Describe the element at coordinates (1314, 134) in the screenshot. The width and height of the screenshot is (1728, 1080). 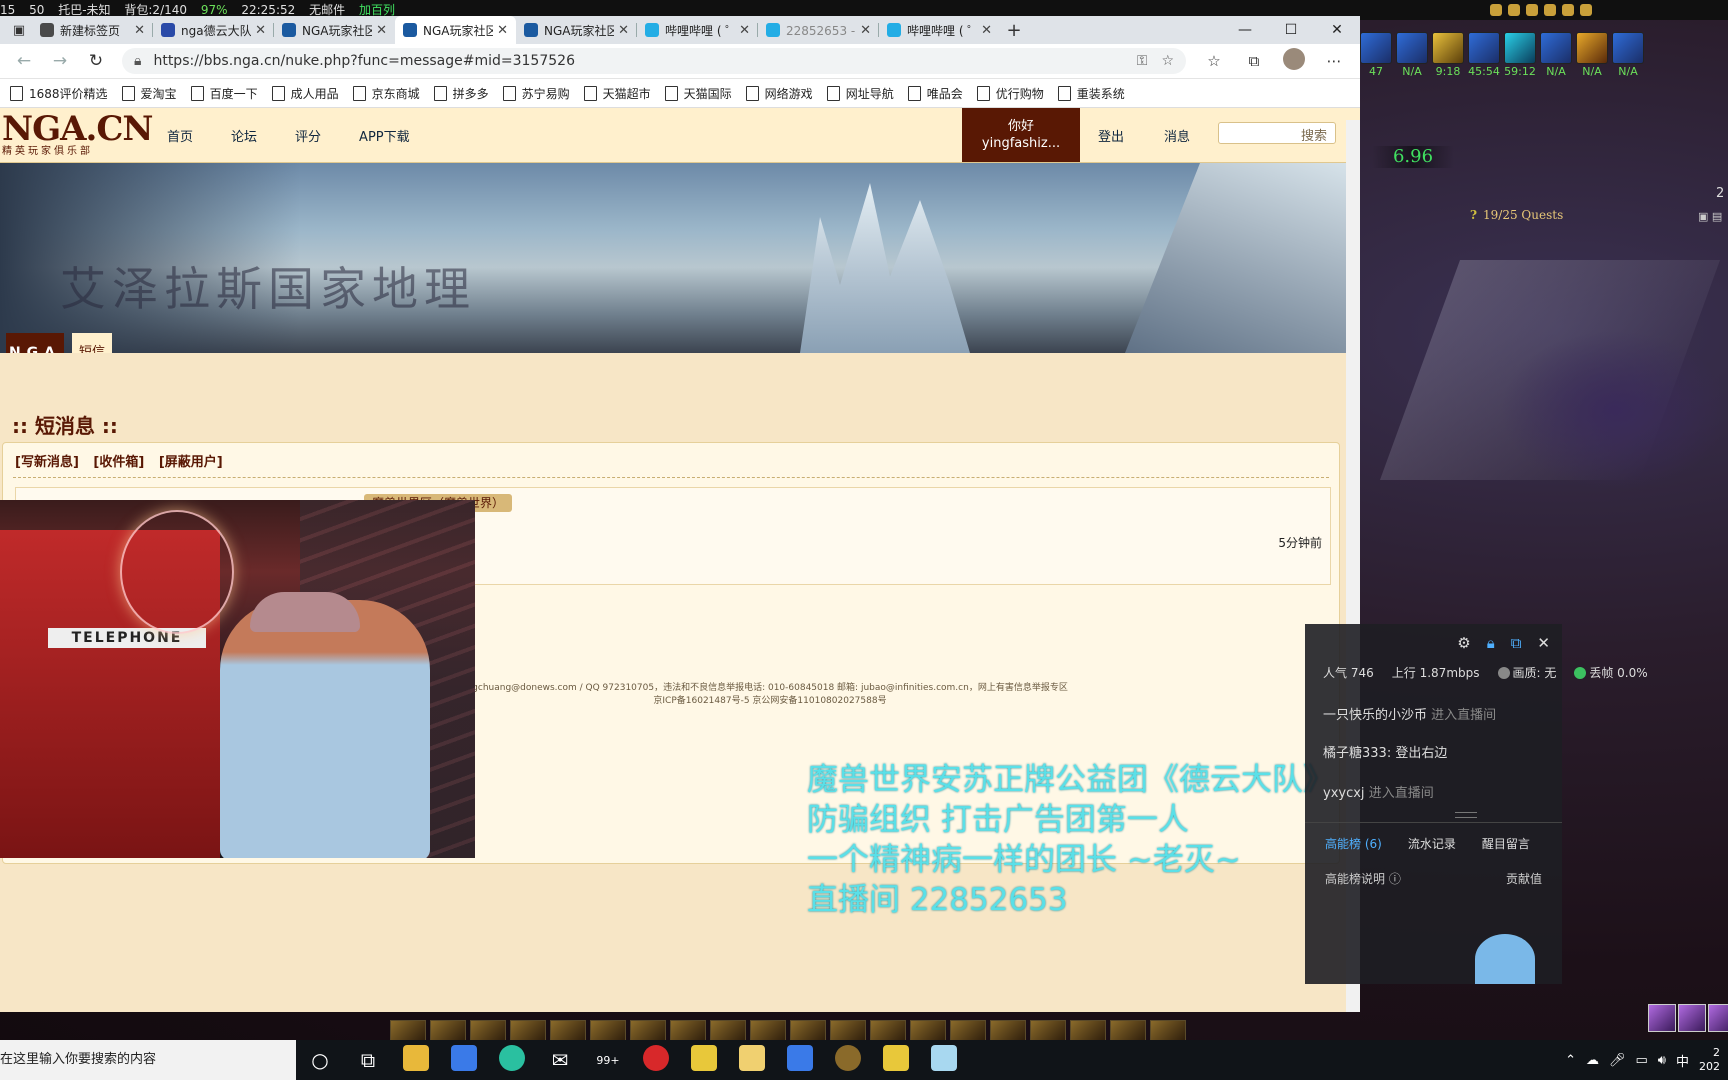
I see `search-button: 搜索` at that location.